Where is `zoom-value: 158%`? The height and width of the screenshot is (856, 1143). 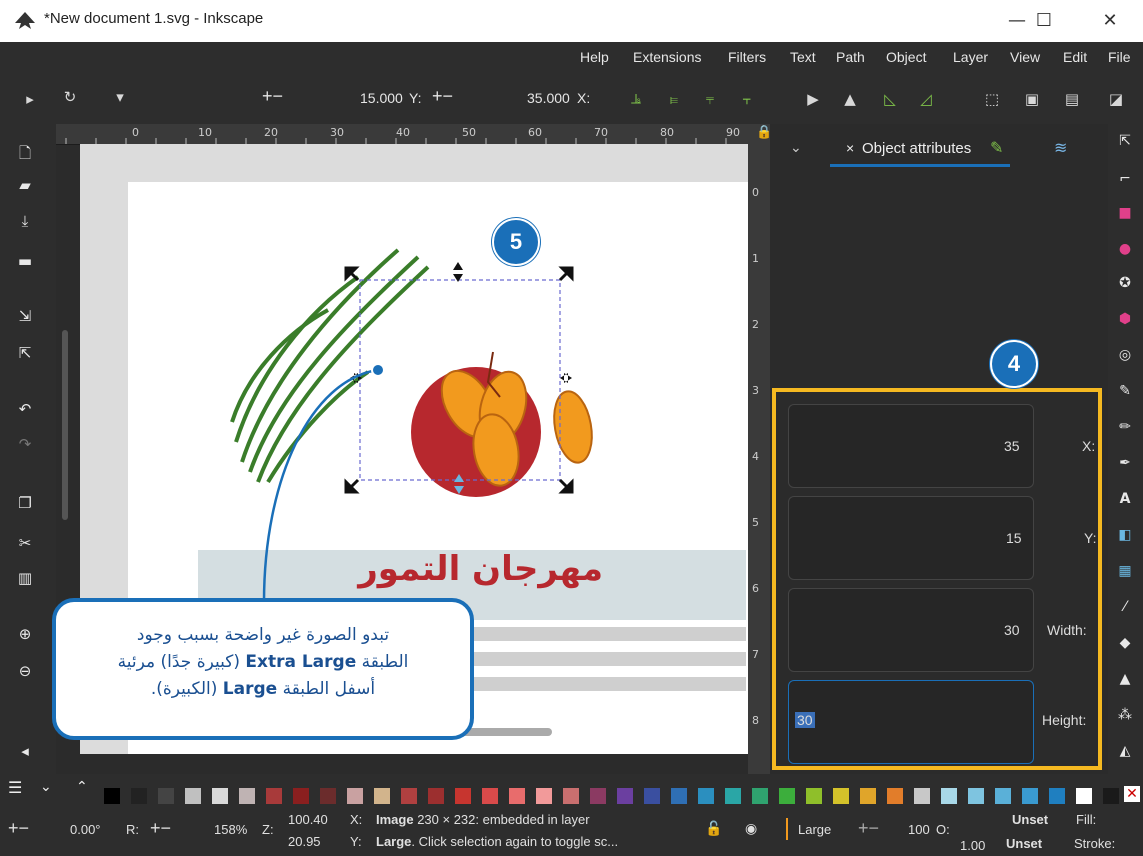 zoom-value: 158% is located at coordinates (230, 829).